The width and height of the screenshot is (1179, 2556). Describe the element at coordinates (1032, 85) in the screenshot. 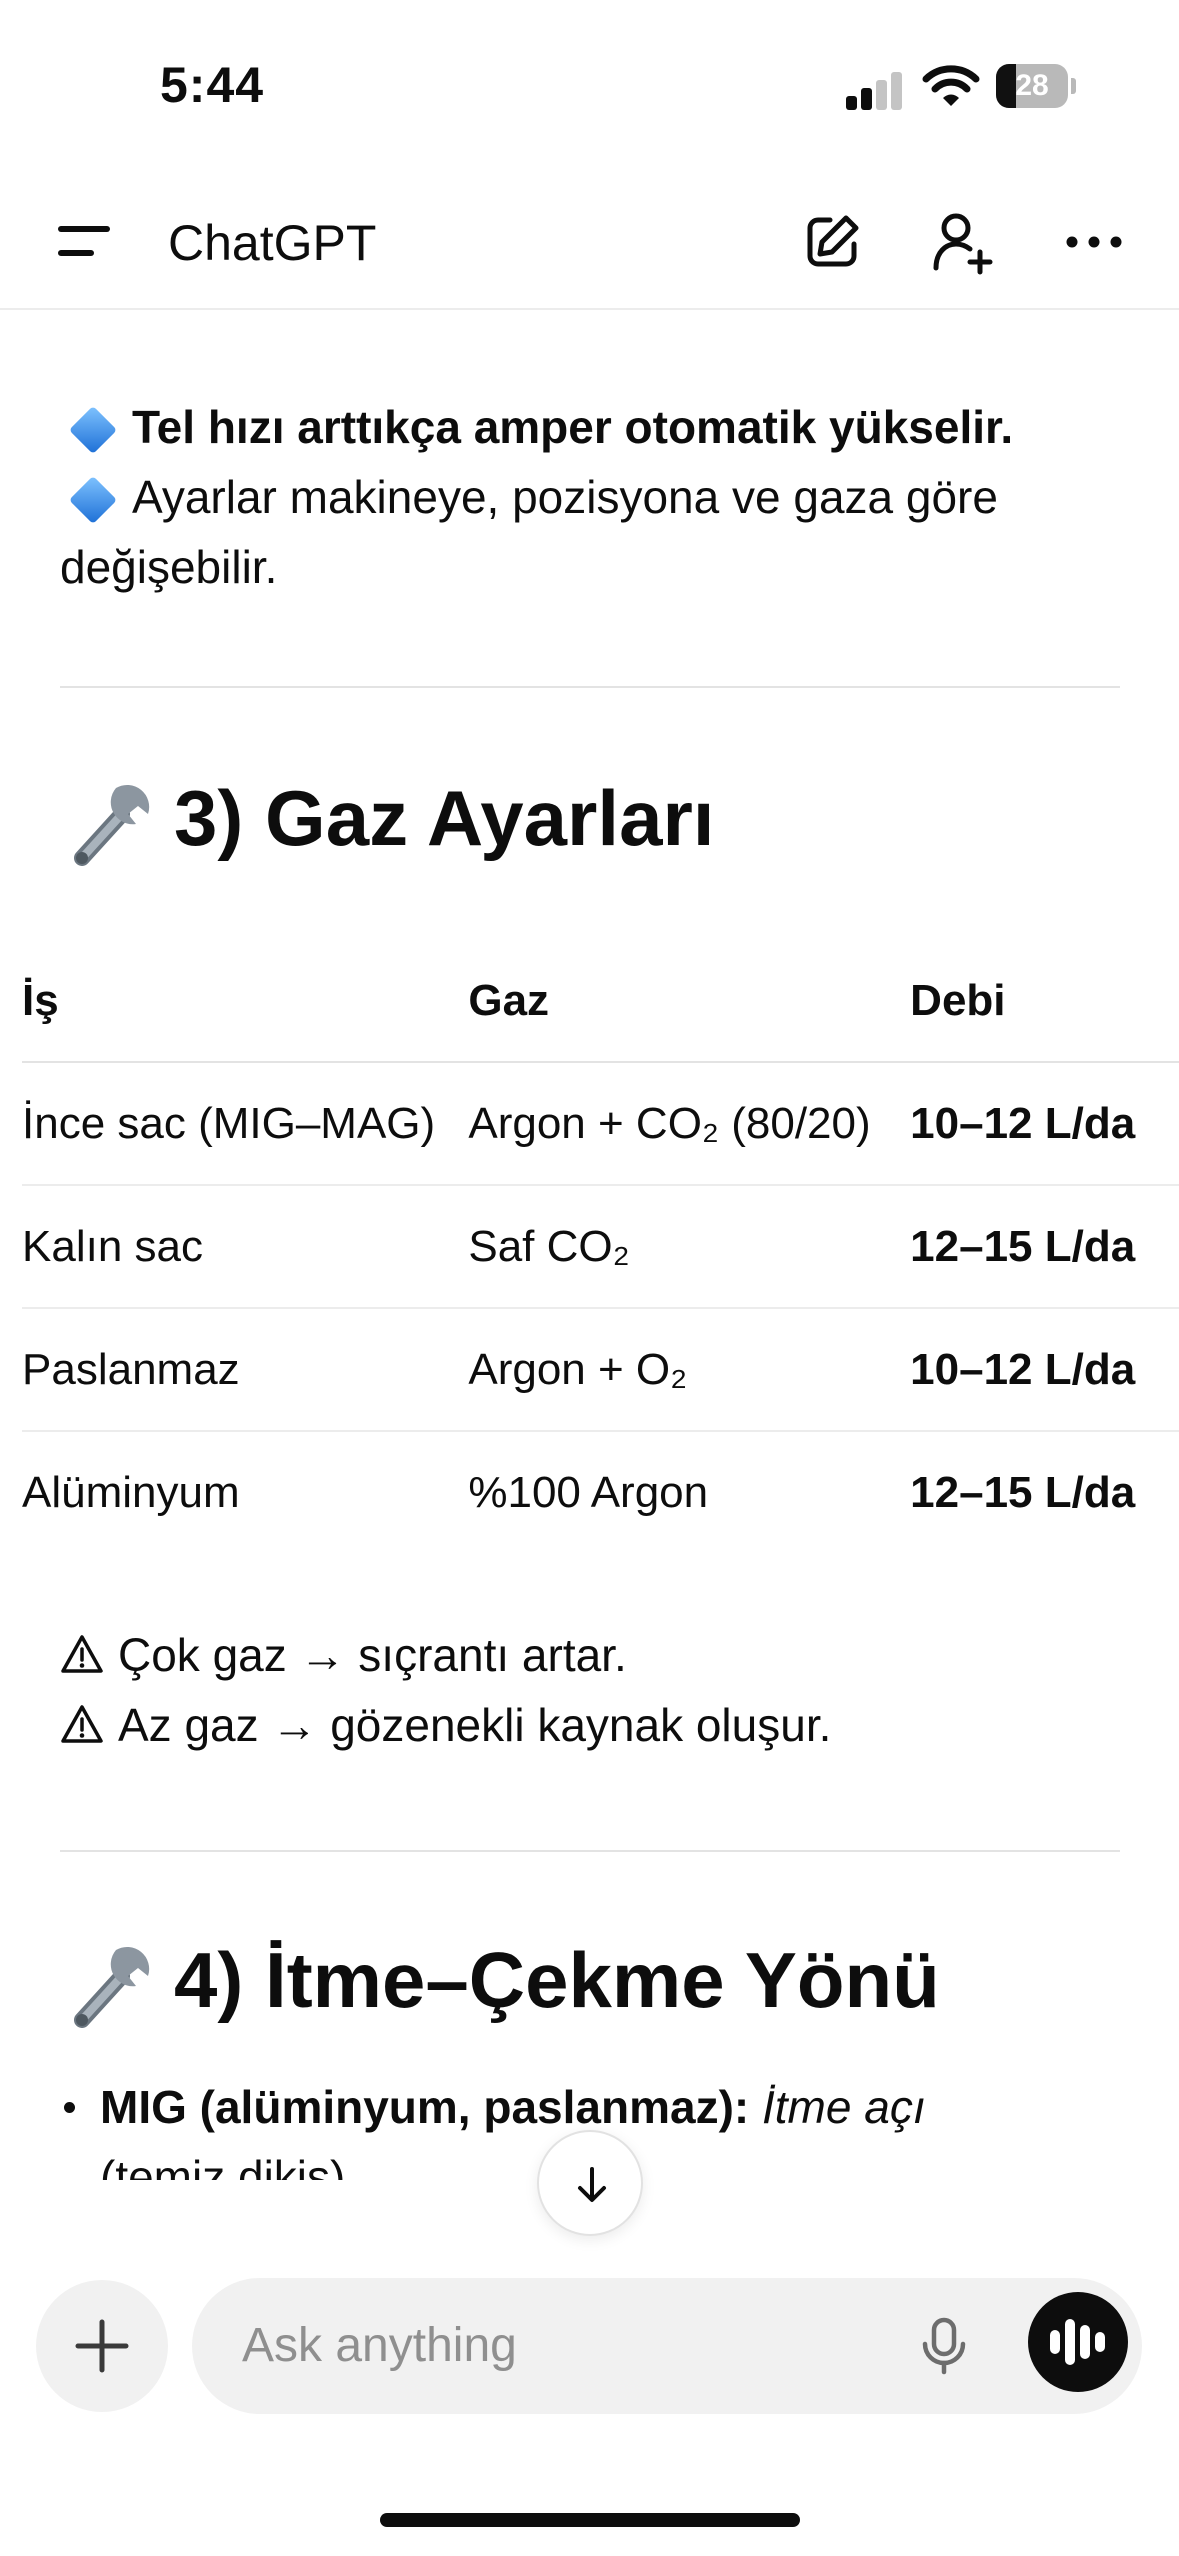

I see `battery-level: 28` at that location.